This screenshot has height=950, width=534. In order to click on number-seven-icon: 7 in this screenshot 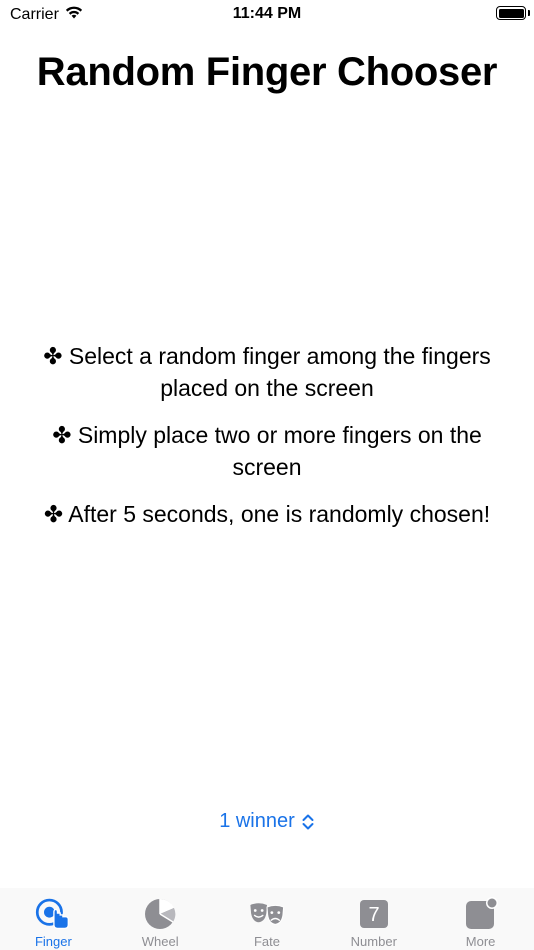, I will do `click(374, 914)`.